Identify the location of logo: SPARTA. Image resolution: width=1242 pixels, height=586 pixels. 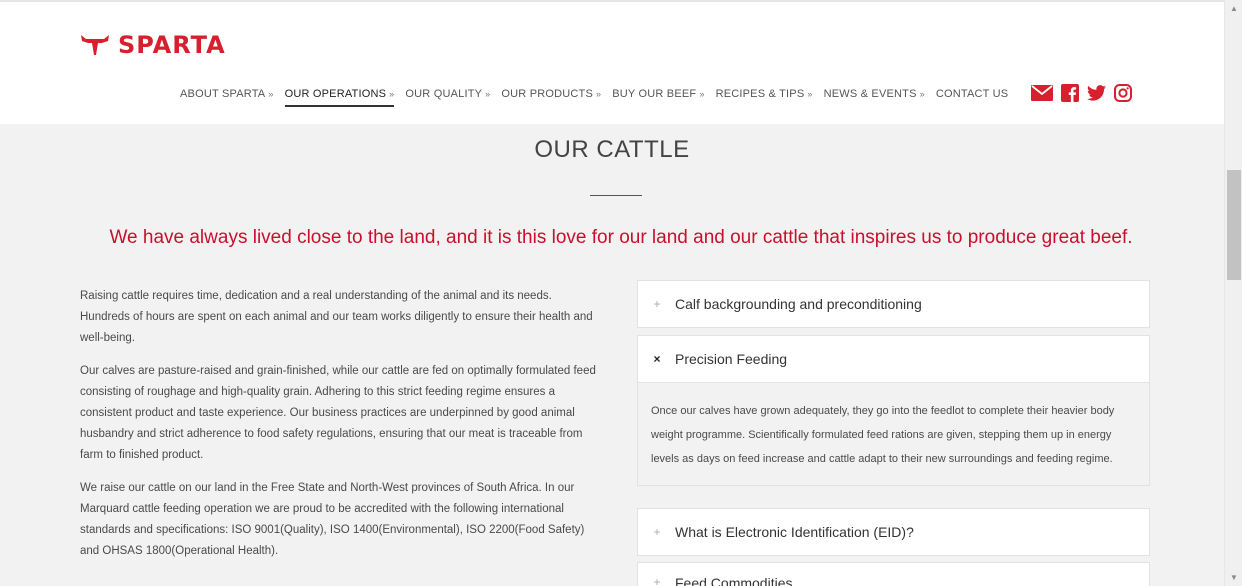
(153, 45).